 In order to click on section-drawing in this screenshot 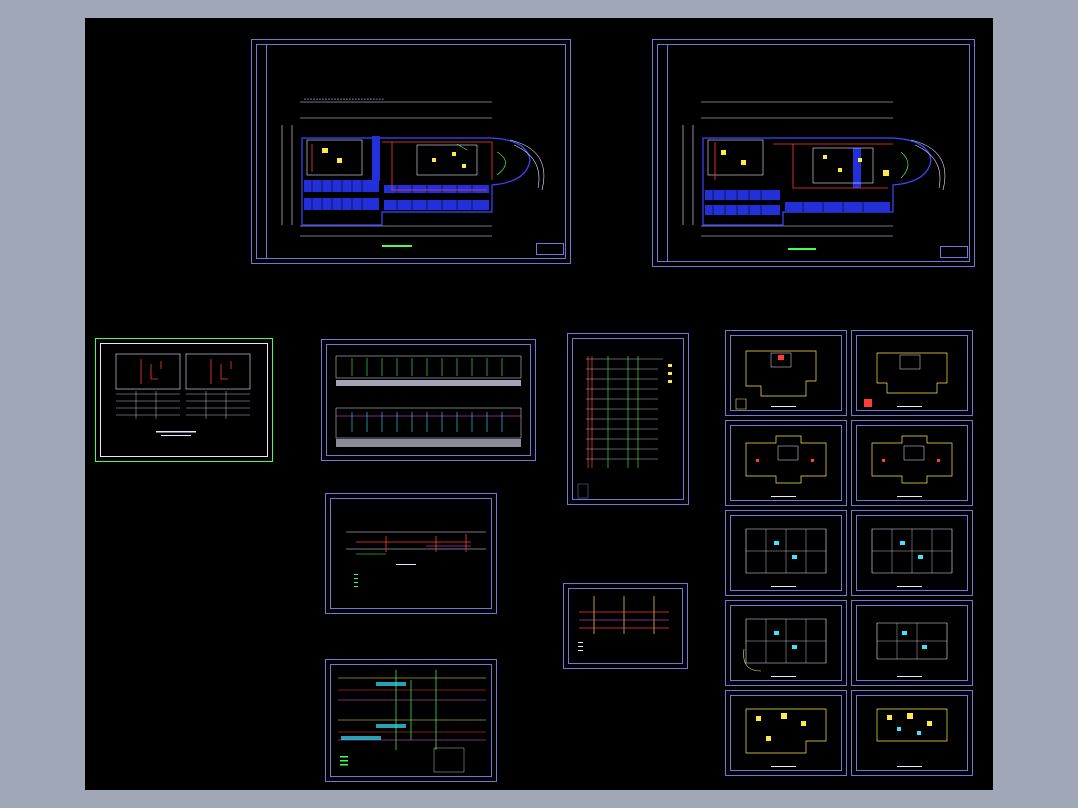, I will do `click(416, 559)`.